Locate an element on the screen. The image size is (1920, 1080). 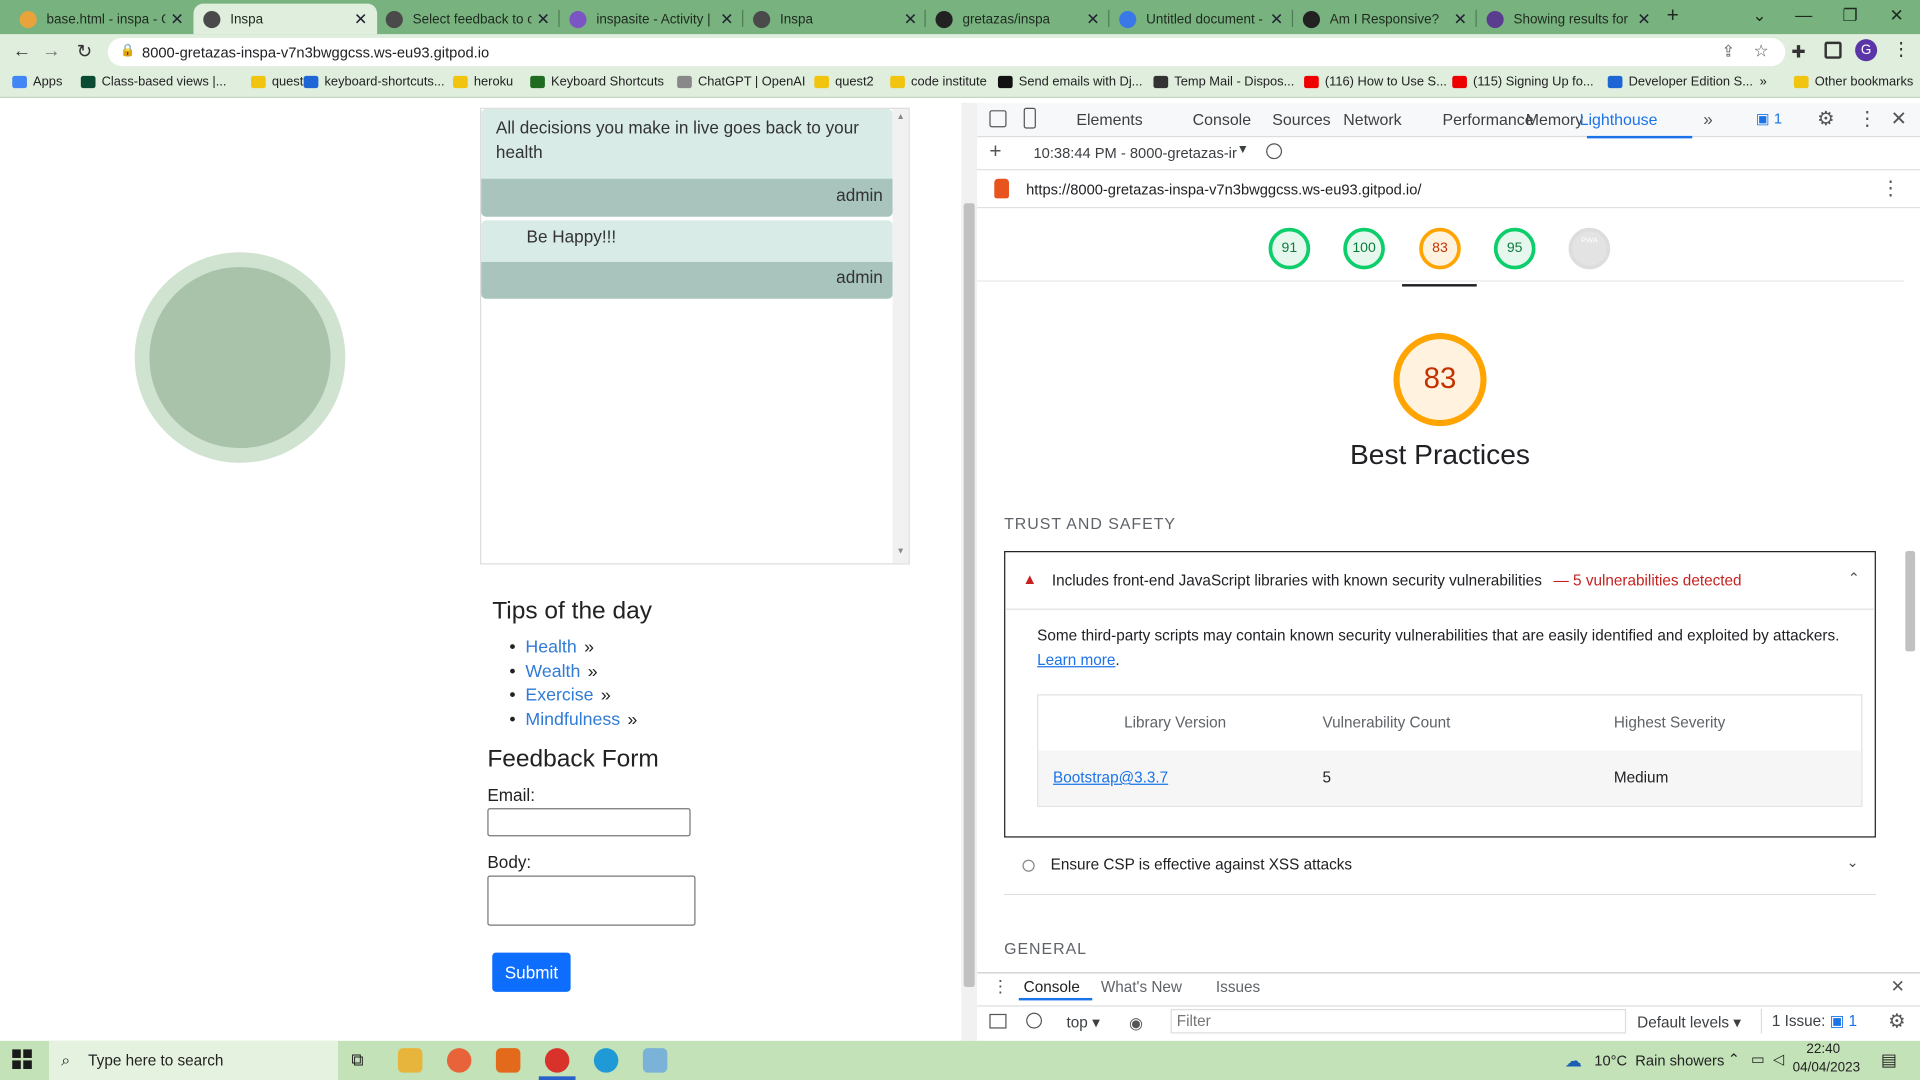
submit-button: Submit is located at coordinates (531, 972).